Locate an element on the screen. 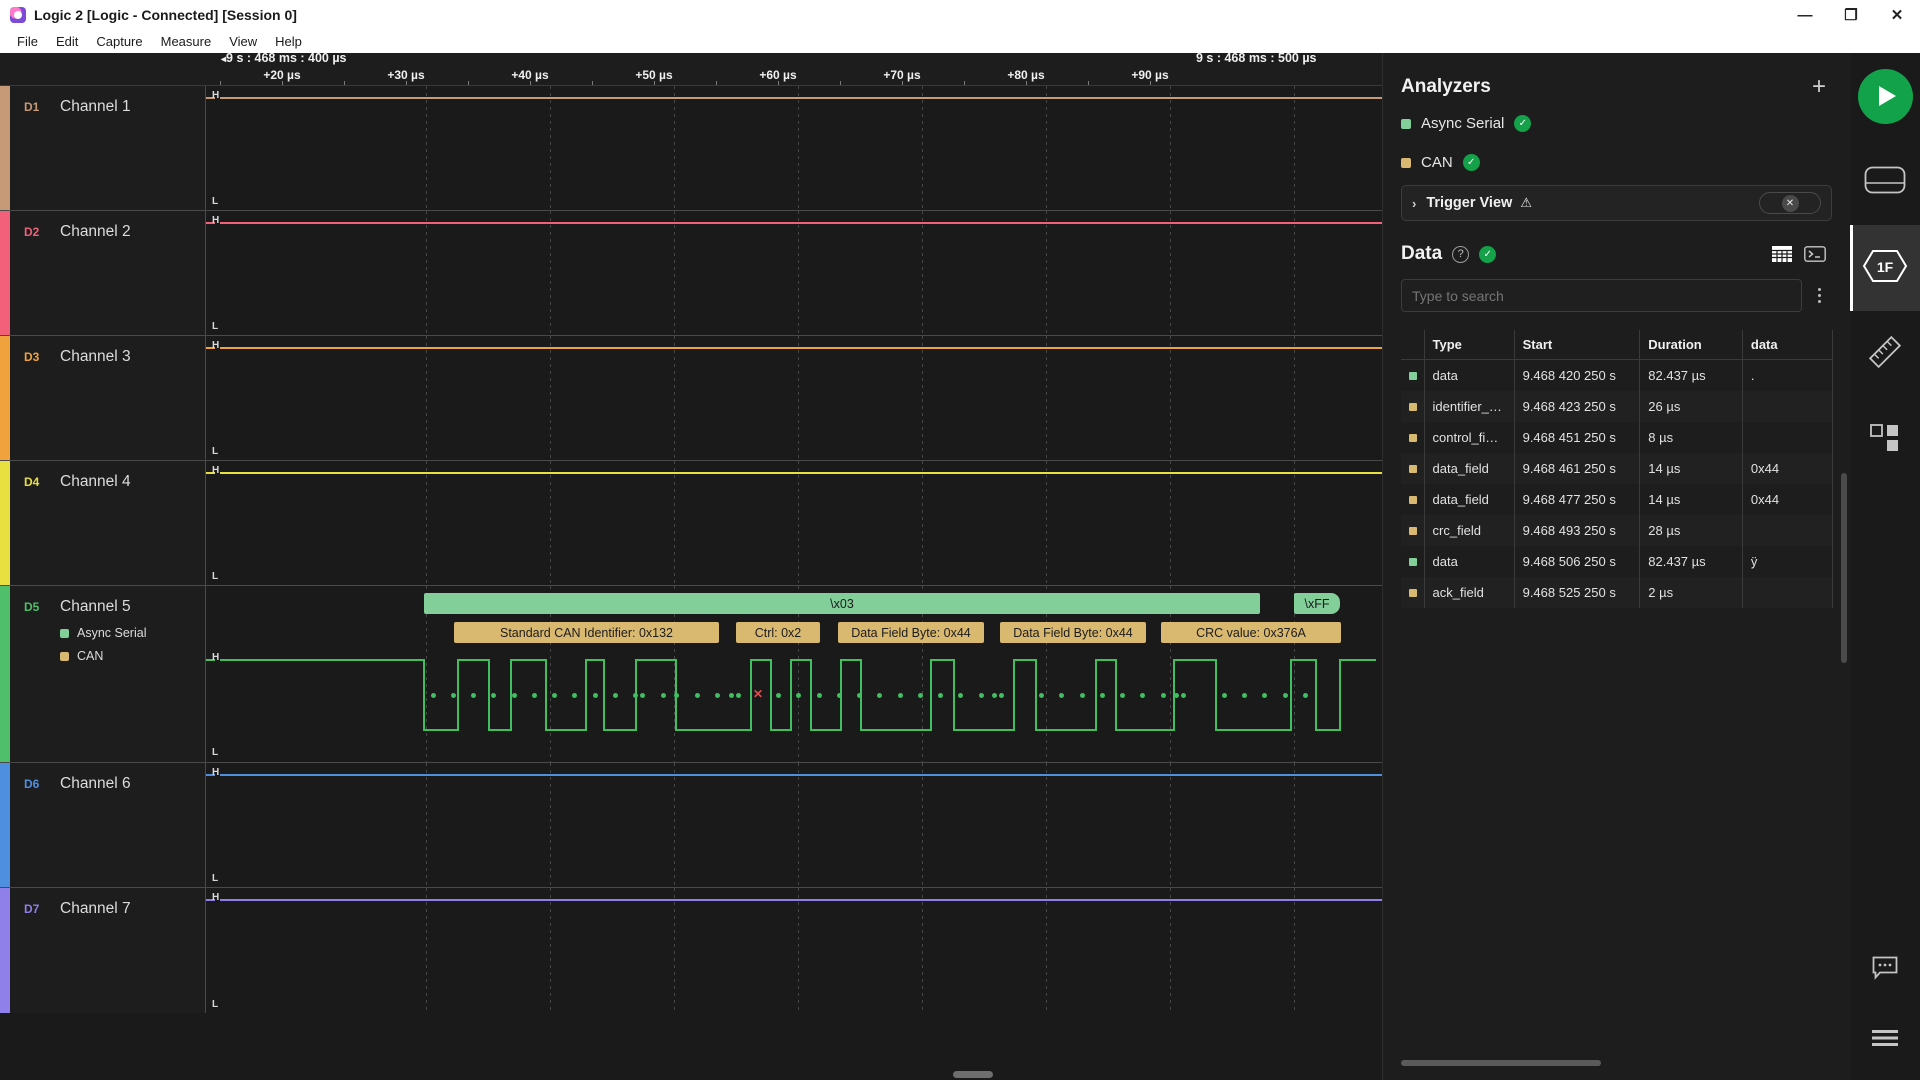 The image size is (1920, 1080). table-header-type: Type is located at coordinates (1469, 345).